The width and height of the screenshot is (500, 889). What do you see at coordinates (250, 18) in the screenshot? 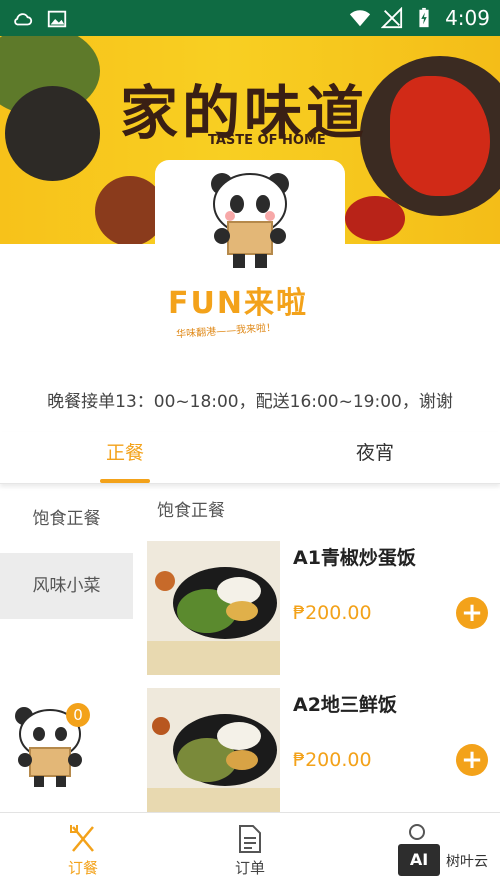
I see `status-bar: 4:09` at bounding box center [250, 18].